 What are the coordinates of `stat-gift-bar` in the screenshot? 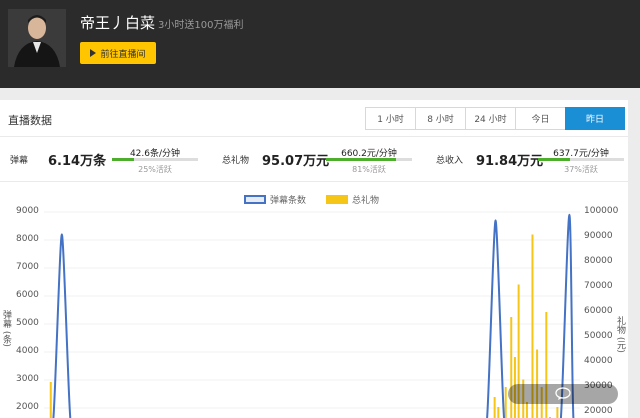 It's located at (369, 159).